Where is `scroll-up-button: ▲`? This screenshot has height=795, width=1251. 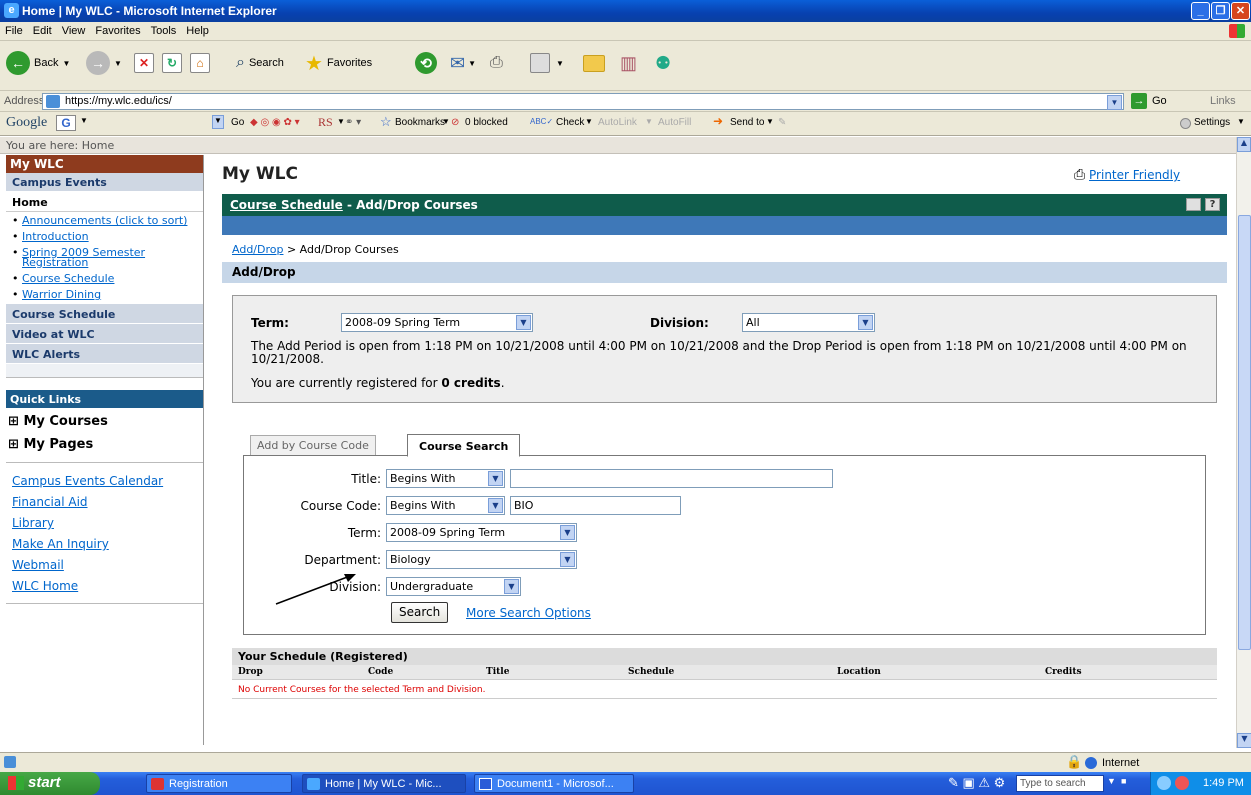 scroll-up-button: ▲ is located at coordinates (1244, 144).